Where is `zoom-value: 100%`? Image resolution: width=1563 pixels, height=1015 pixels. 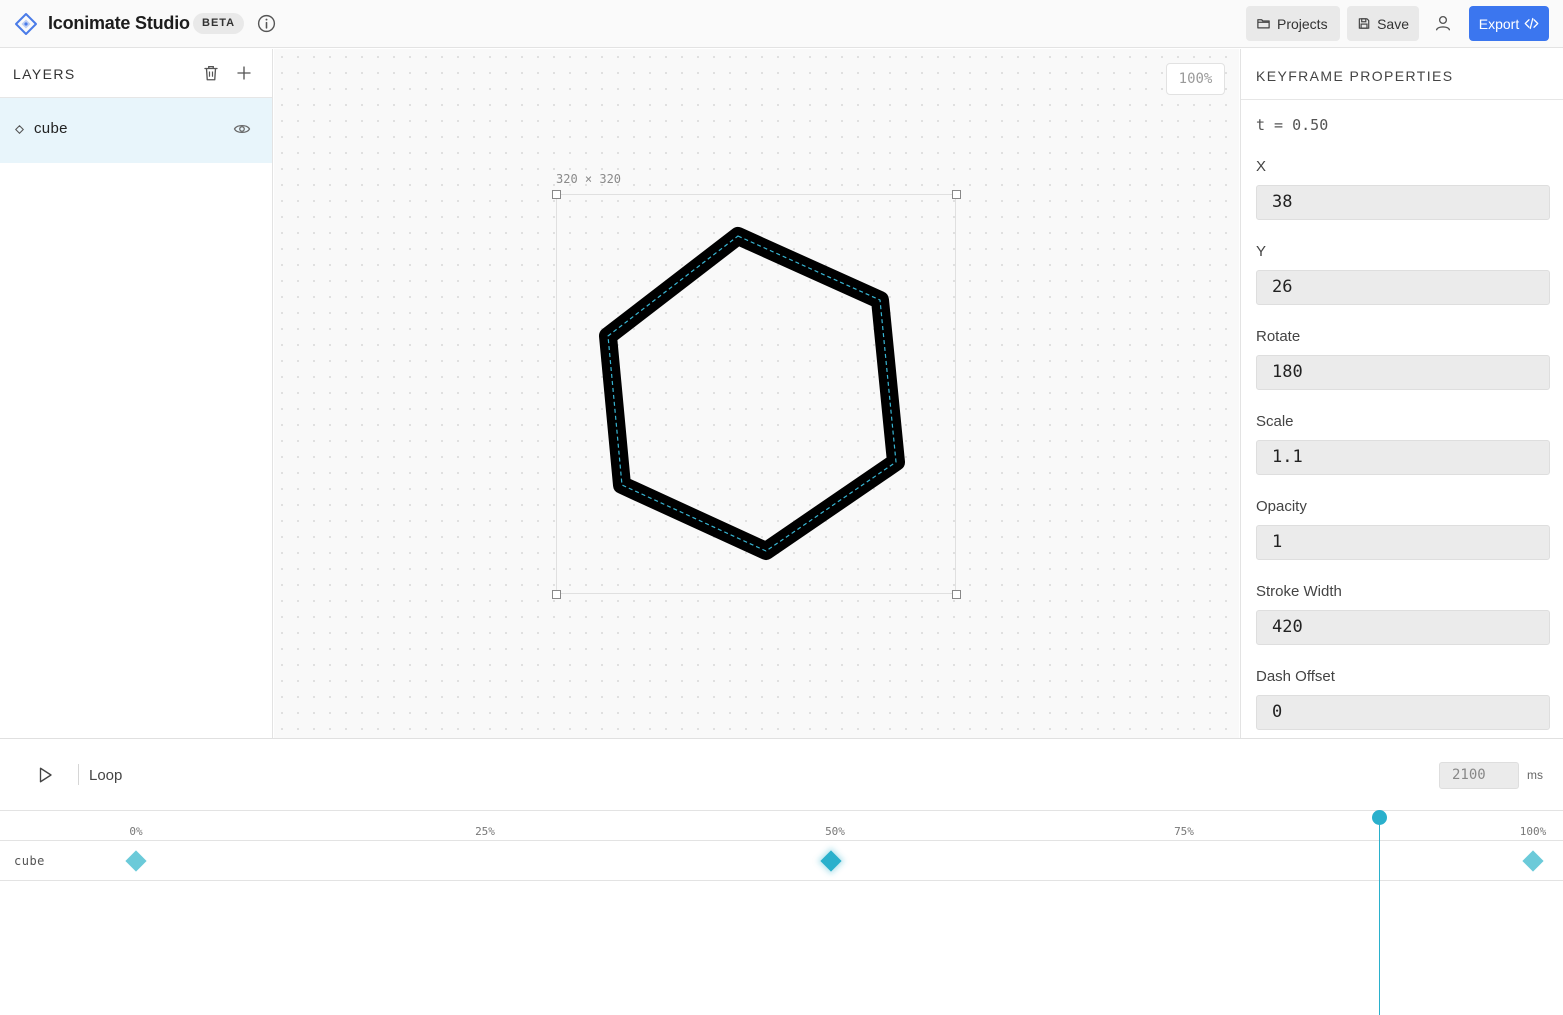 zoom-value: 100% is located at coordinates (1195, 79).